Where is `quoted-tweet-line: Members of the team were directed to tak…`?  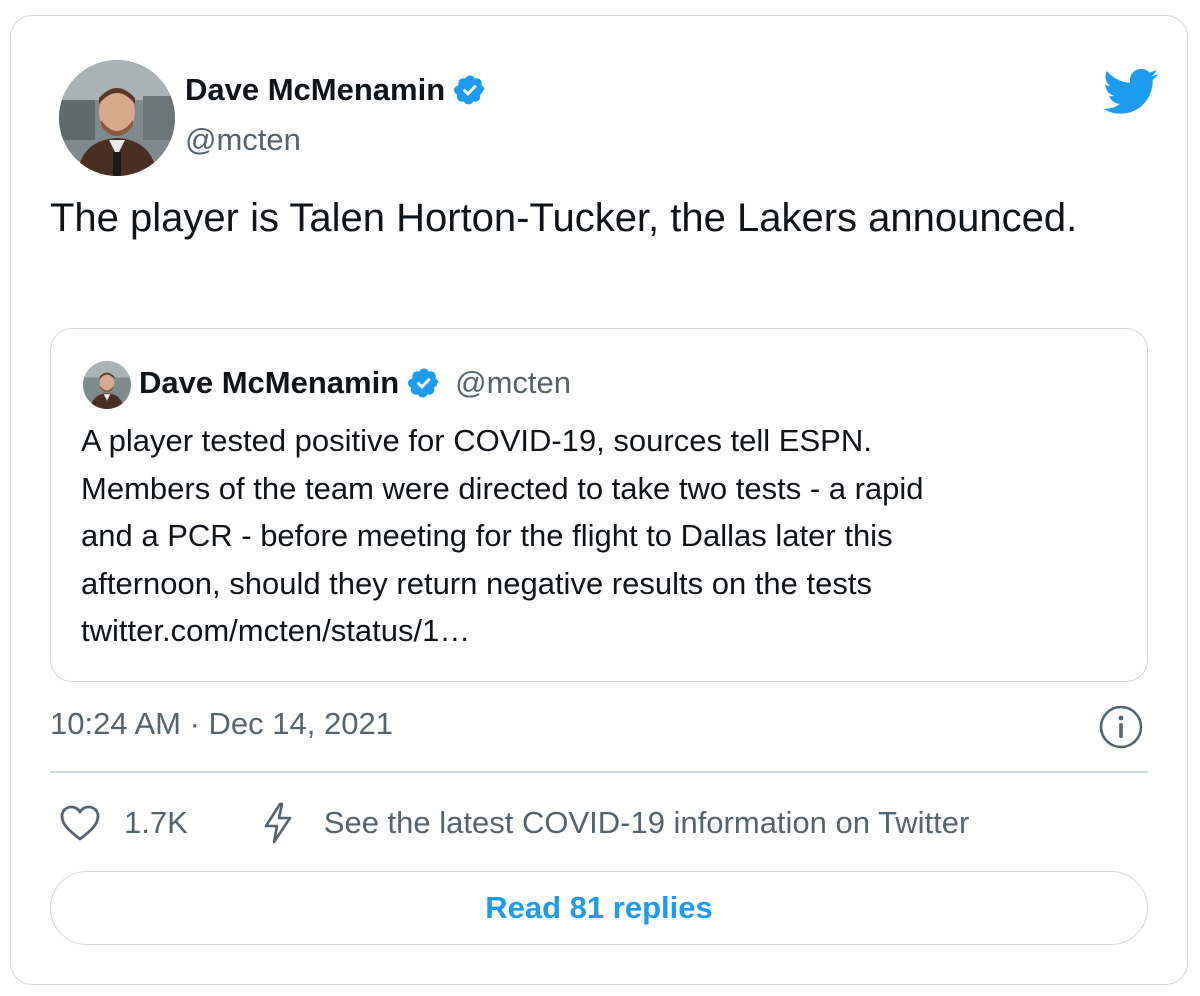 quoted-tweet-line: Members of the team were directed to tak… is located at coordinates (502, 488).